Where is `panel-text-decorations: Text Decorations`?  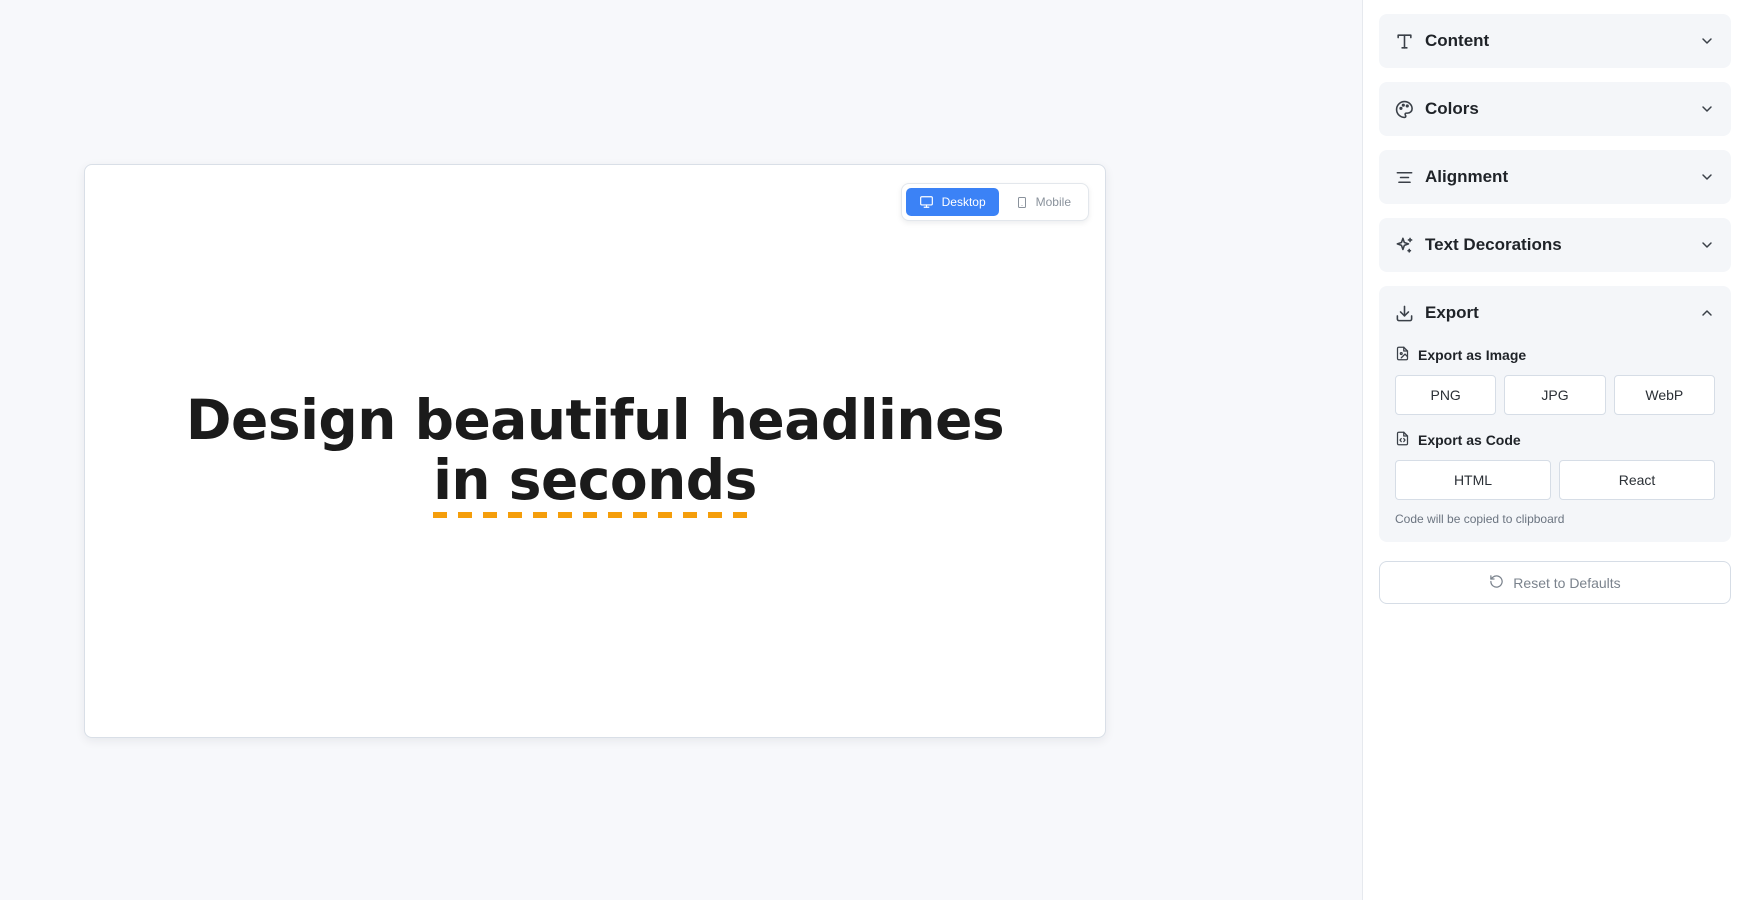
panel-text-decorations: Text Decorations is located at coordinates (1555, 245).